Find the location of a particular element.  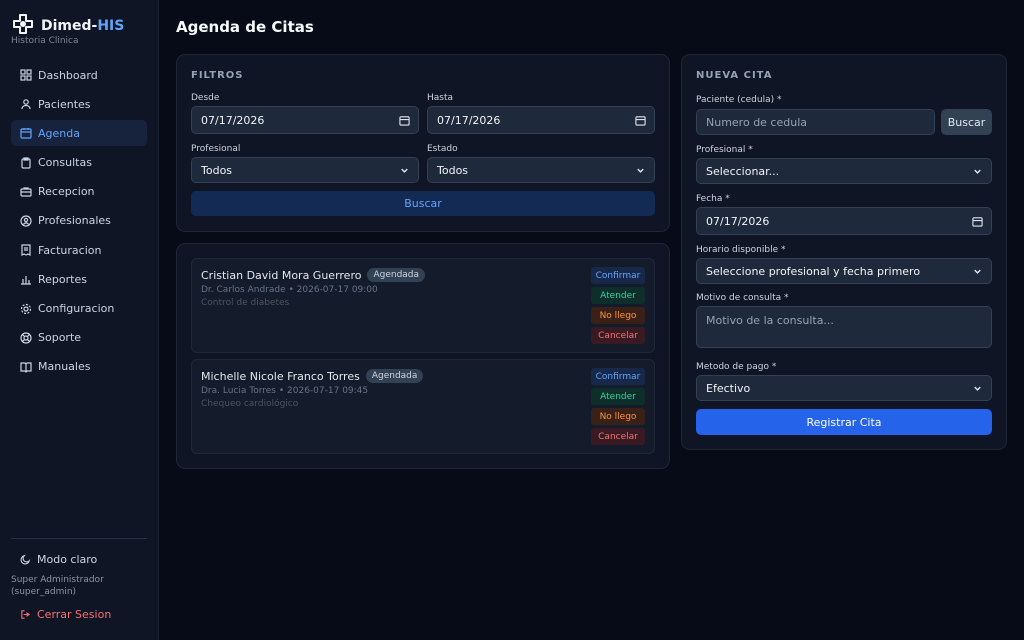

grid-icon is located at coordinates (26, 75).